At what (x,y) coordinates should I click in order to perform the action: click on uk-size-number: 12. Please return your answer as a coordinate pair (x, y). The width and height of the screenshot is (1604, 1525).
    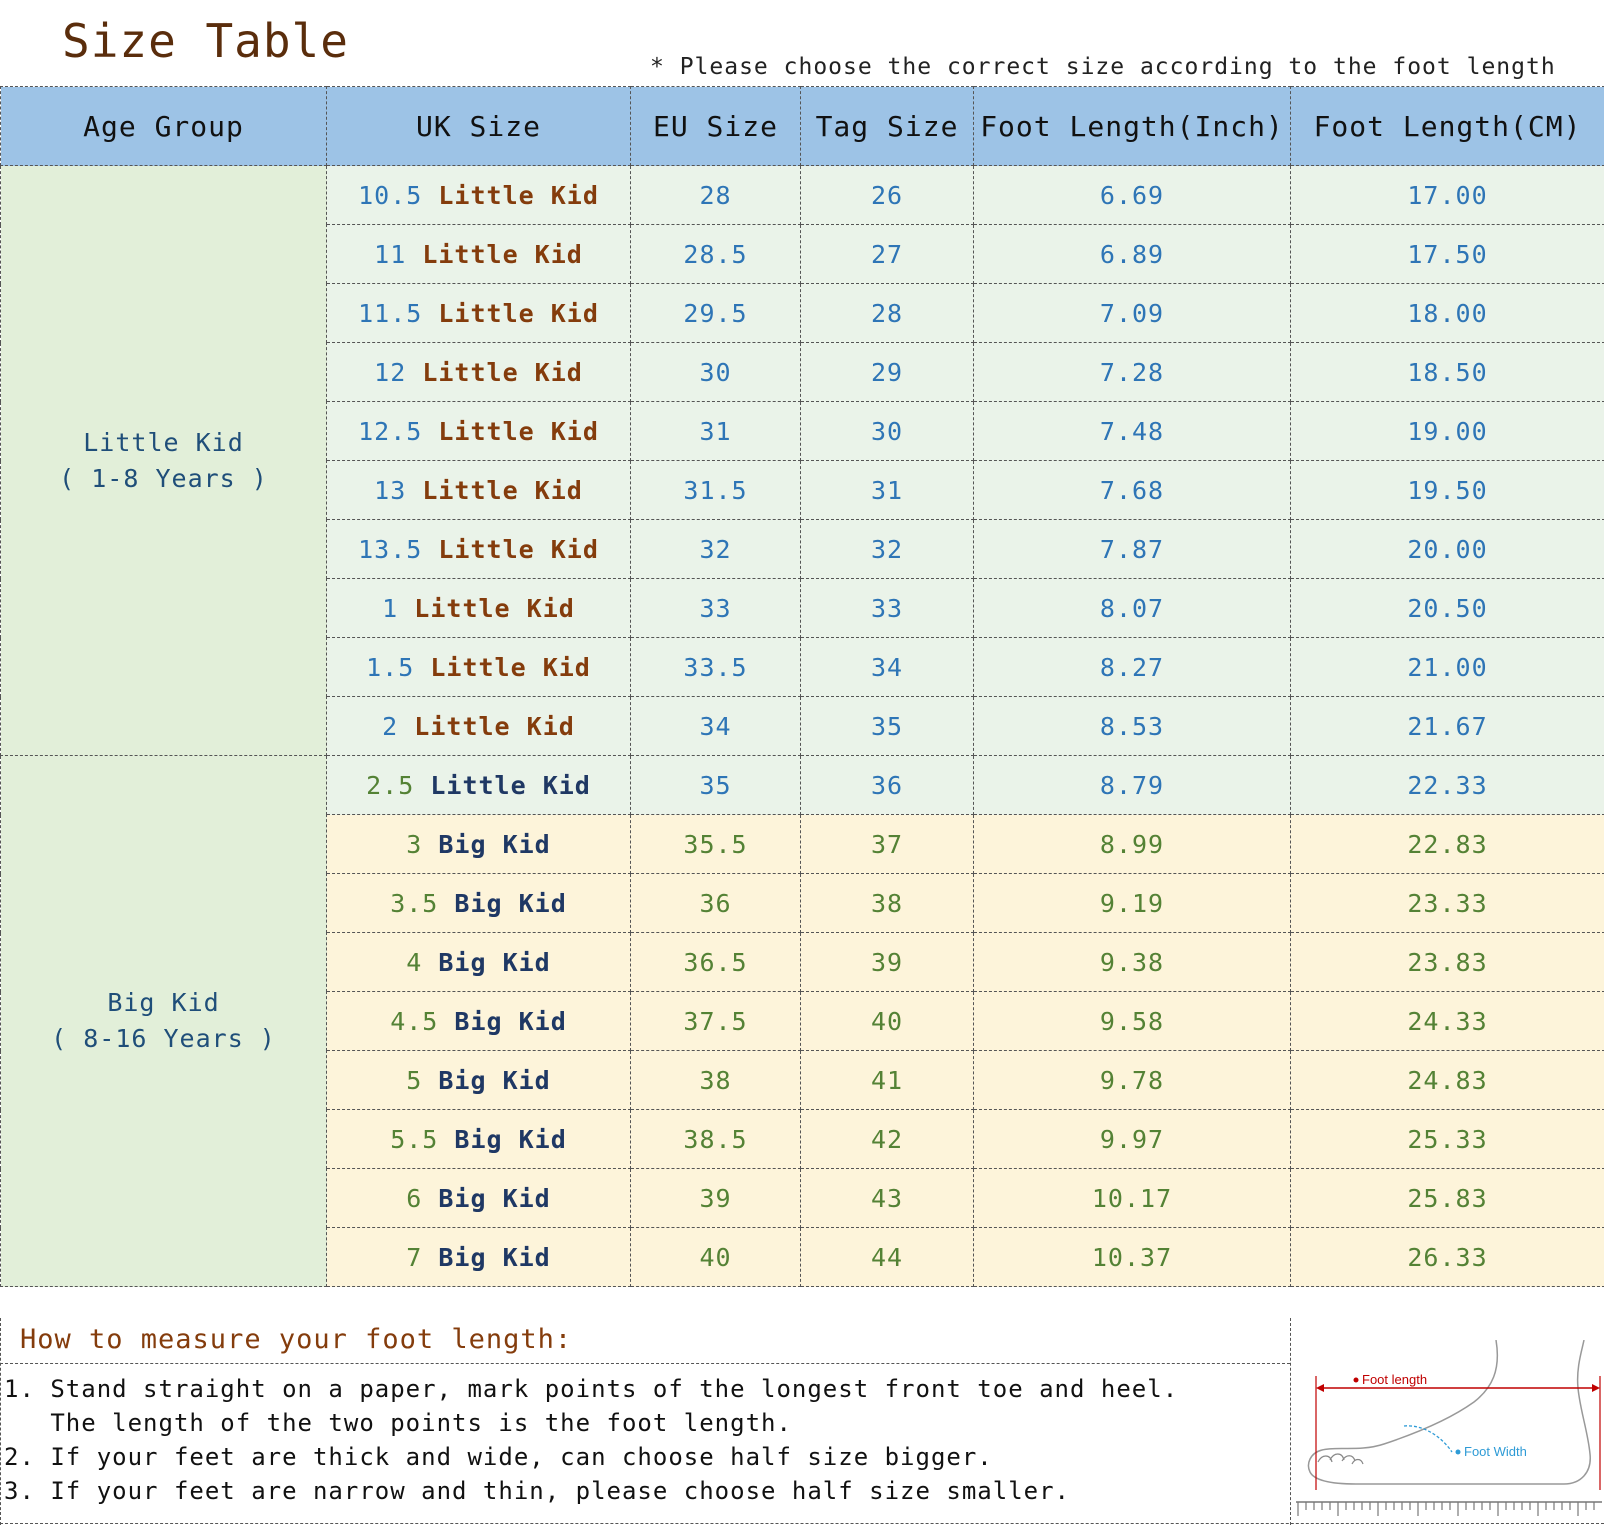
    Looking at the image, I should click on (390, 372).